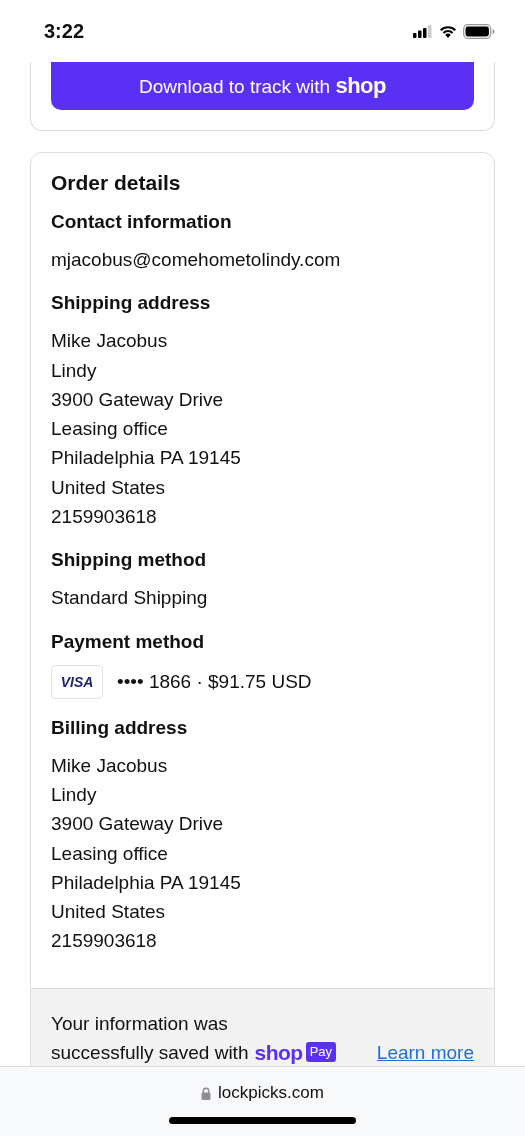  What do you see at coordinates (321, 1052) in the screenshot?
I see `pay-badge: Pay` at bounding box center [321, 1052].